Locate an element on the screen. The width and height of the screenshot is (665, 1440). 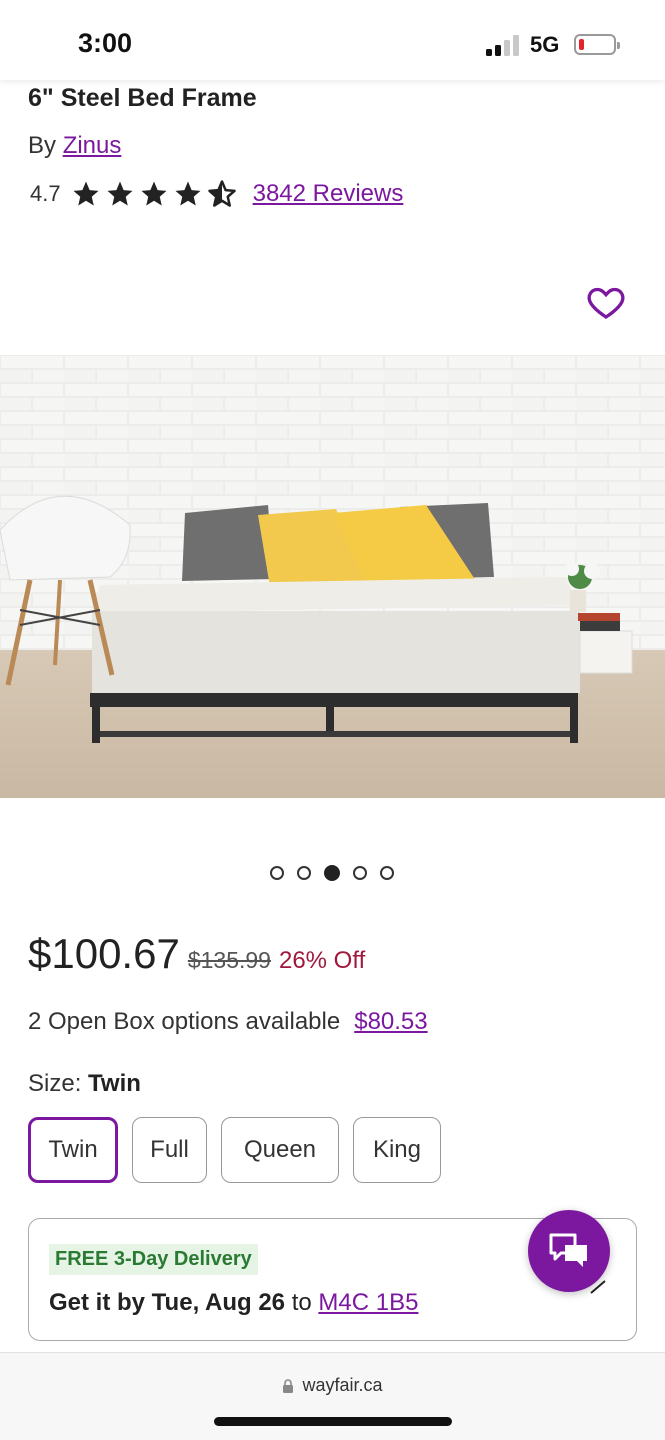
size-label-prefix: Size: is located at coordinates (58, 1083).